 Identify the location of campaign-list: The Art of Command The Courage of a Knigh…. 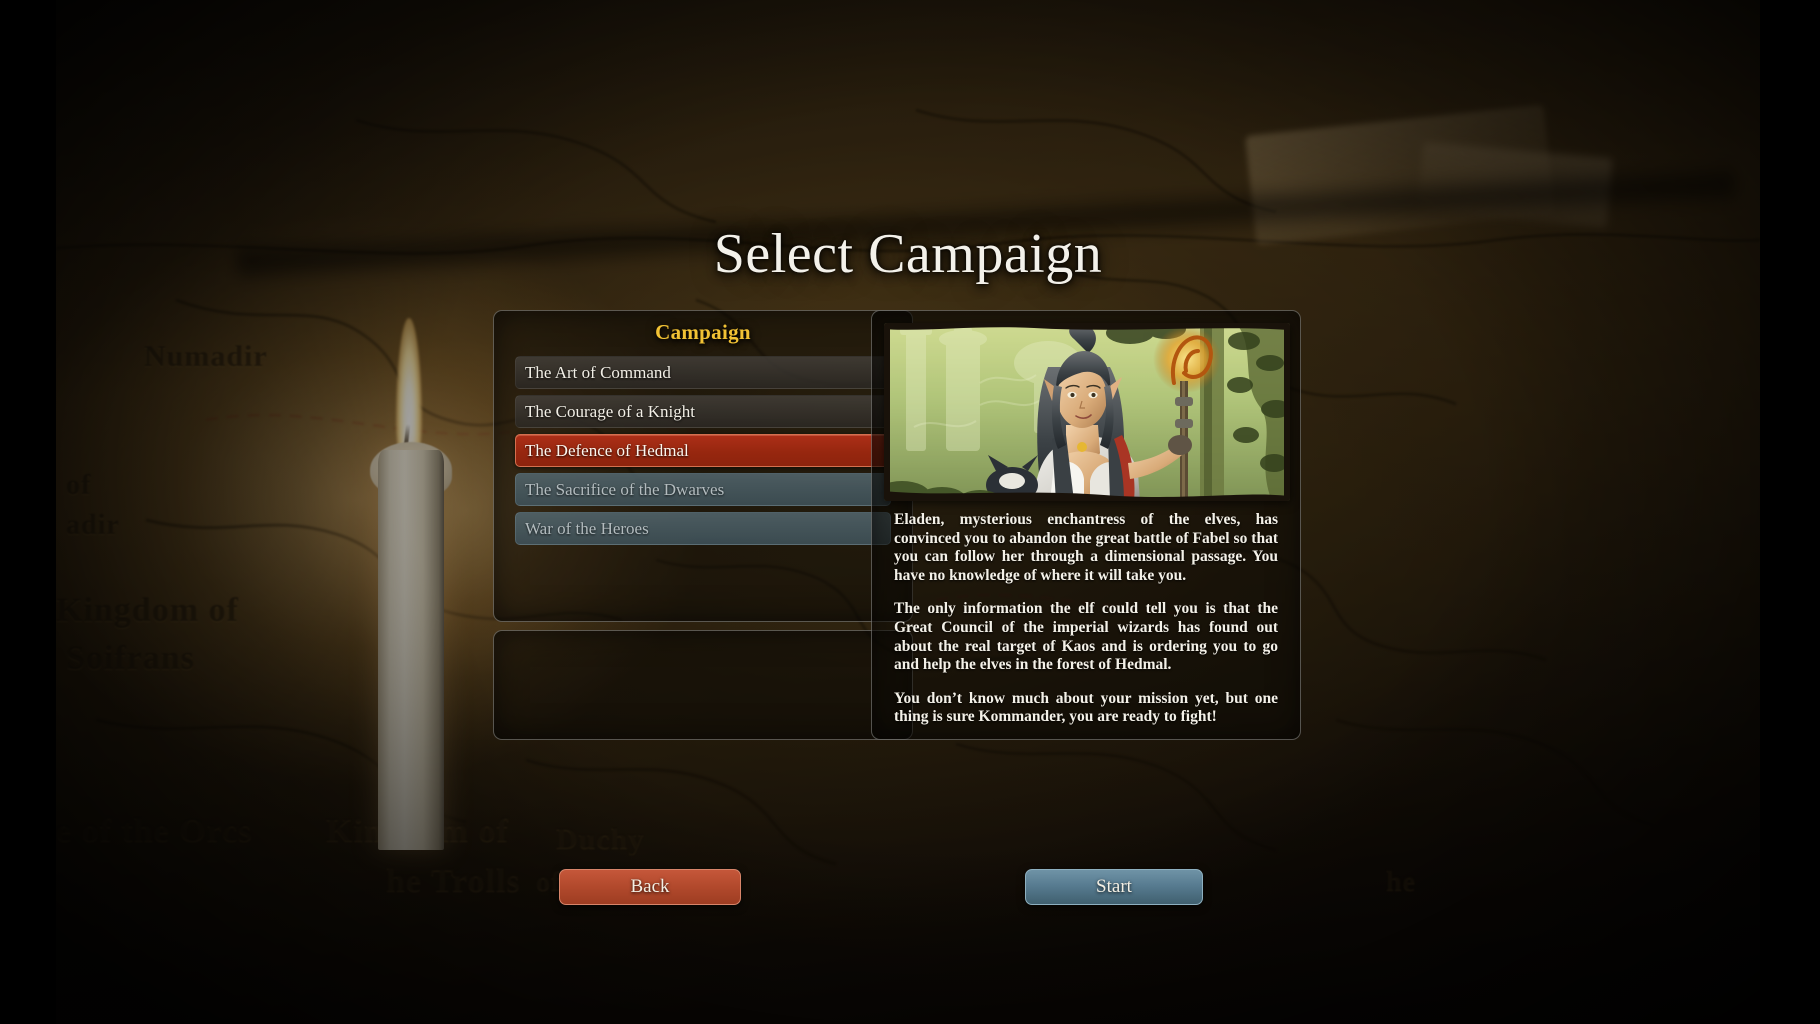
(703, 450).